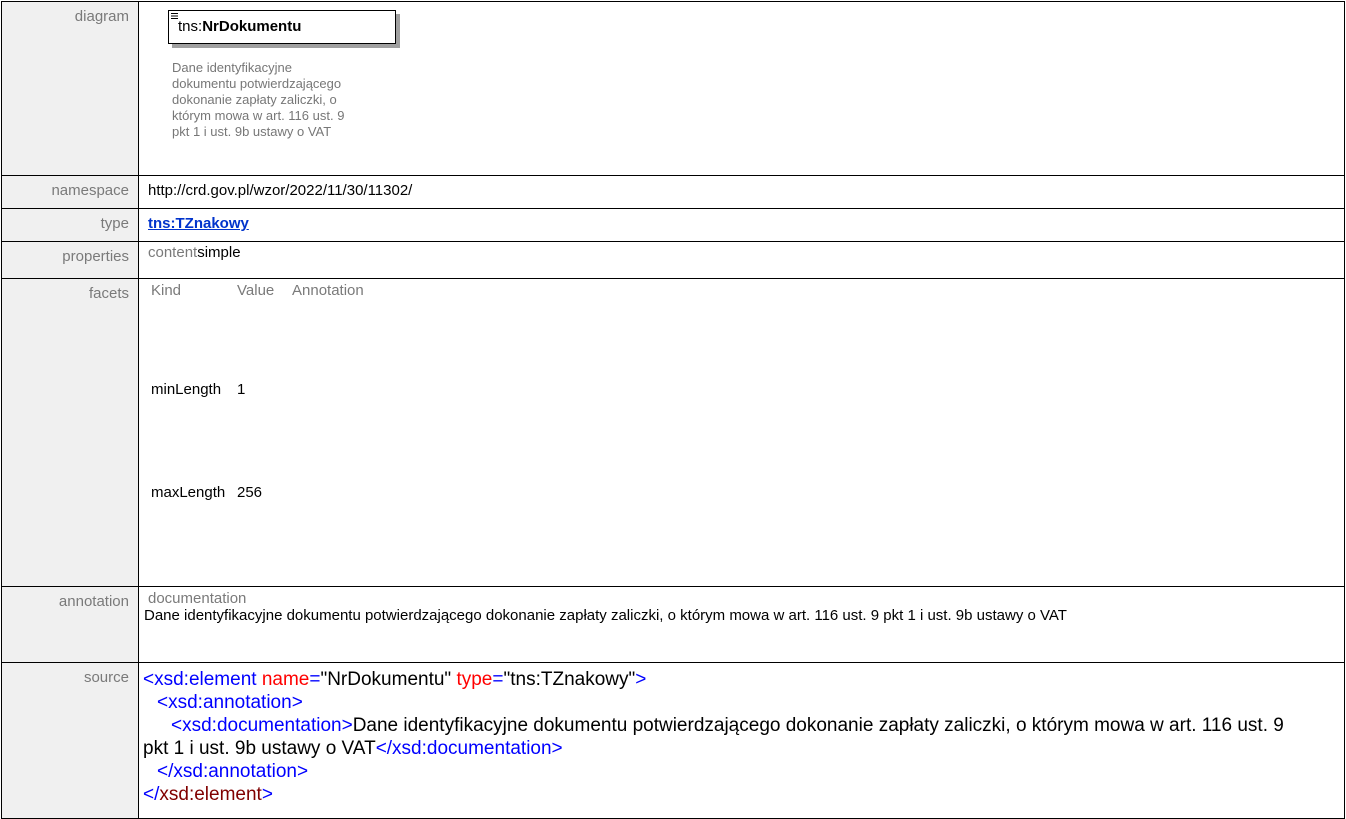 Image resolution: width=1346 pixels, height=819 pixels. I want to click on facet-row: maxLength 256, so click(257, 531).